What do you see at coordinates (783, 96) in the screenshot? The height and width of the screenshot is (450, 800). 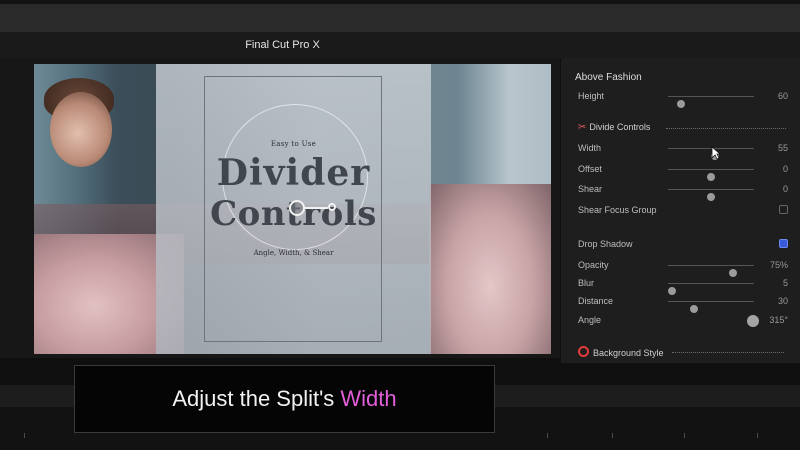 I see `param-value: 60` at bounding box center [783, 96].